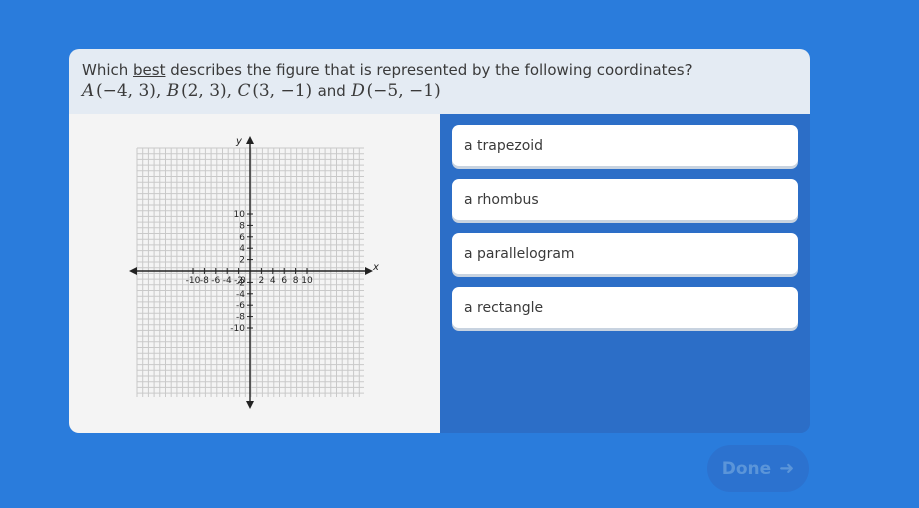 The image size is (919, 508). I want to click on y-tick-label: 4, so click(242, 249).